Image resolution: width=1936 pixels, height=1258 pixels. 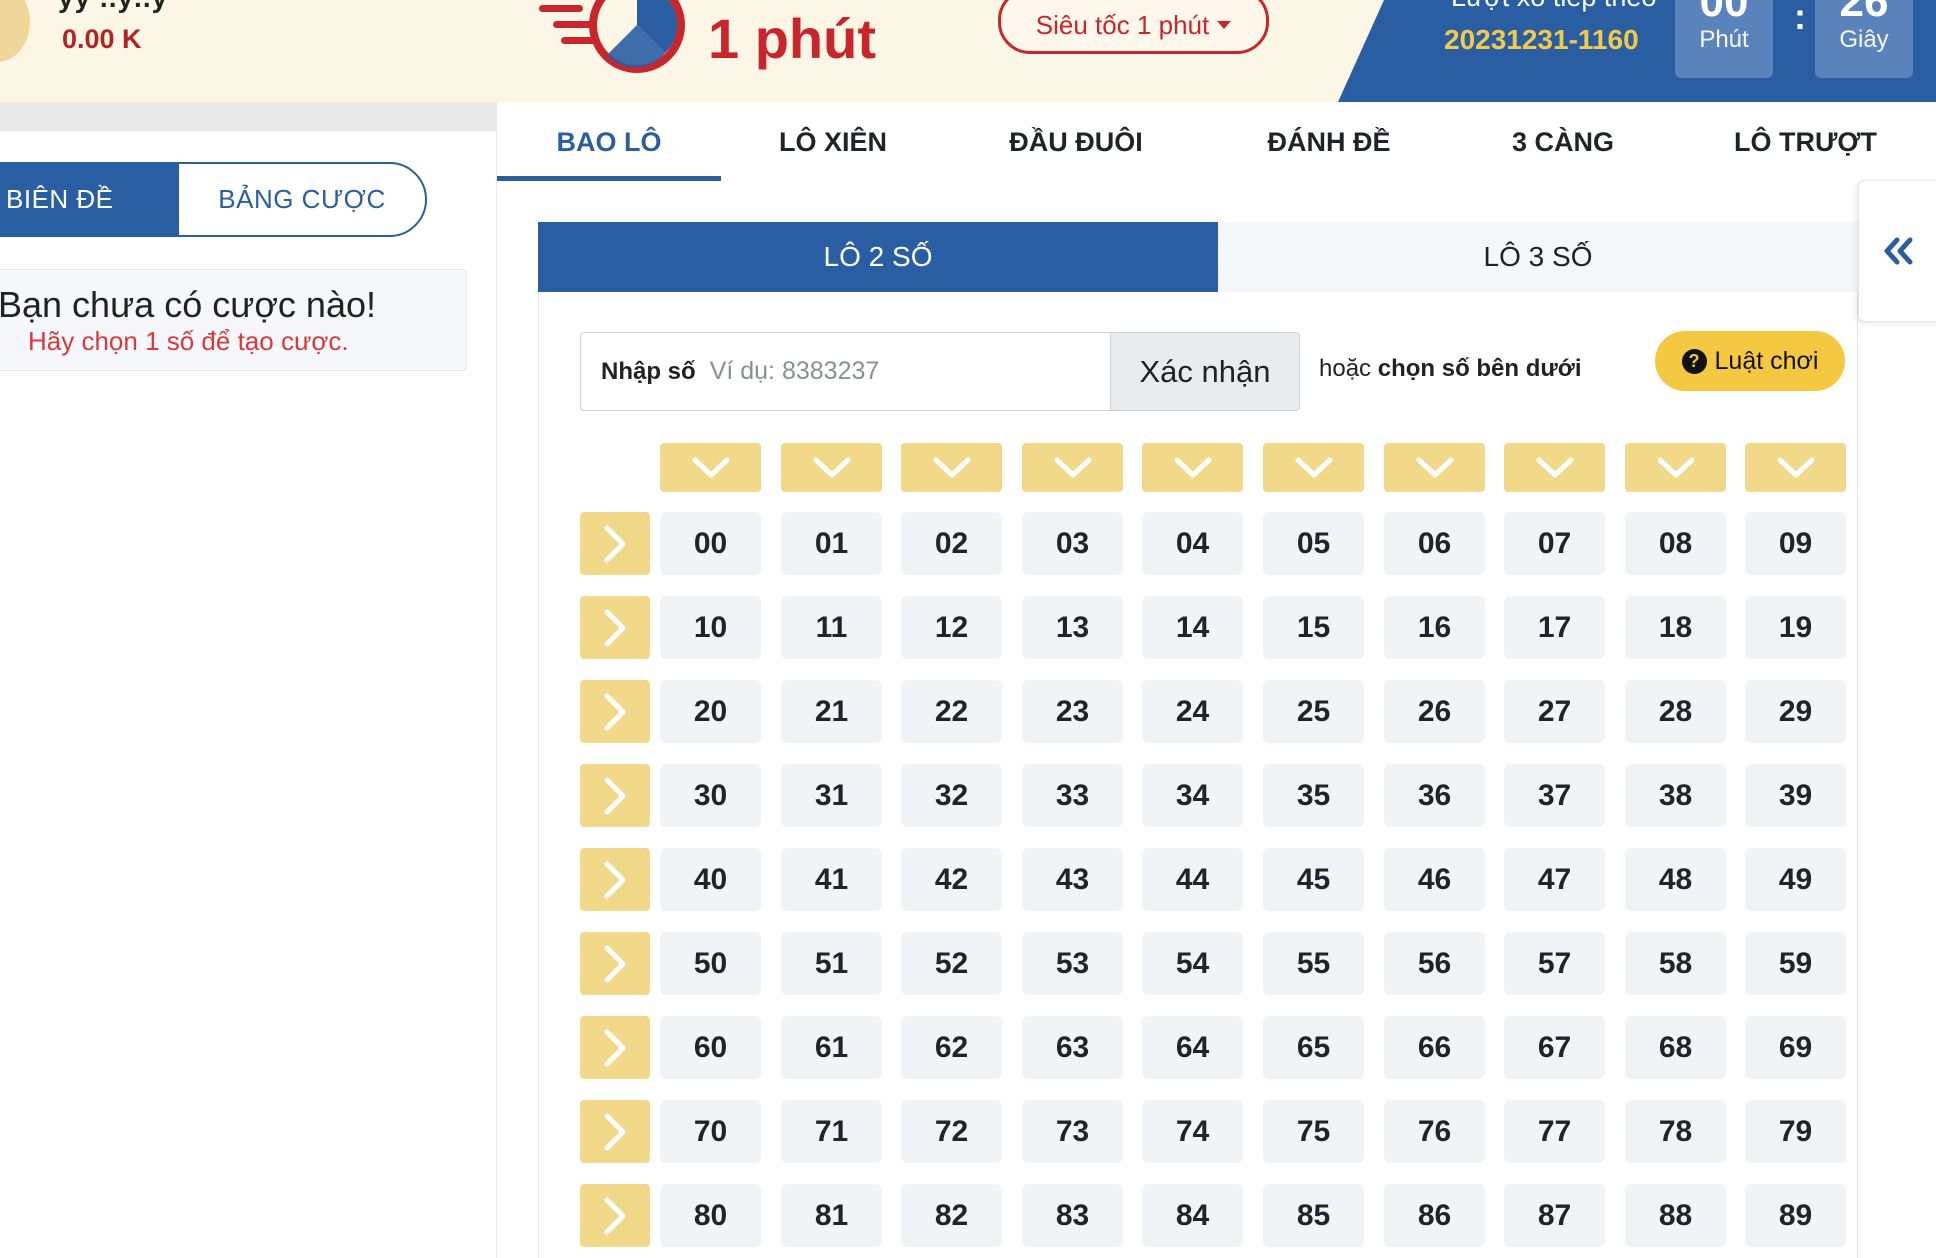 I want to click on number-cell: 49, so click(x=1795, y=879).